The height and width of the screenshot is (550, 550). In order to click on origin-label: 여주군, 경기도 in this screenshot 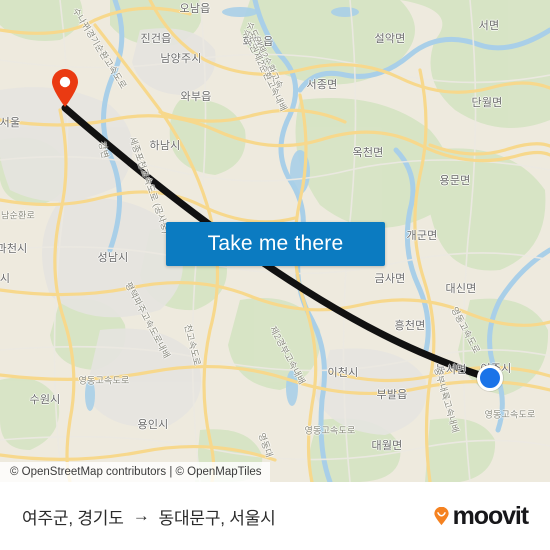, I will do `click(73, 518)`.